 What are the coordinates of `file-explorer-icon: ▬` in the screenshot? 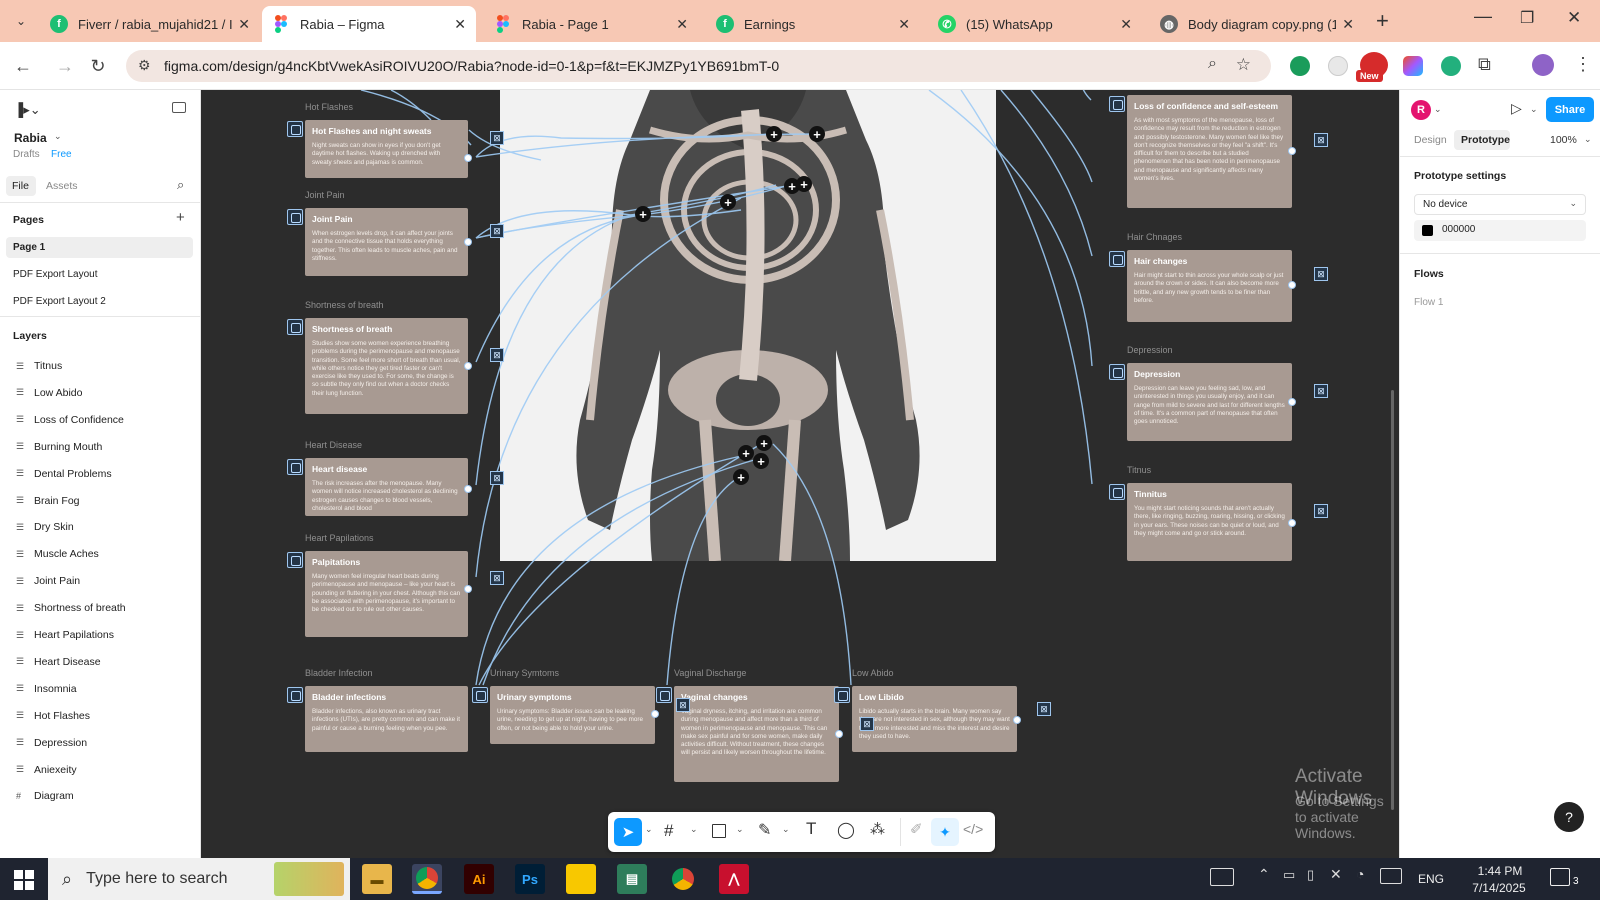 It's located at (377, 879).